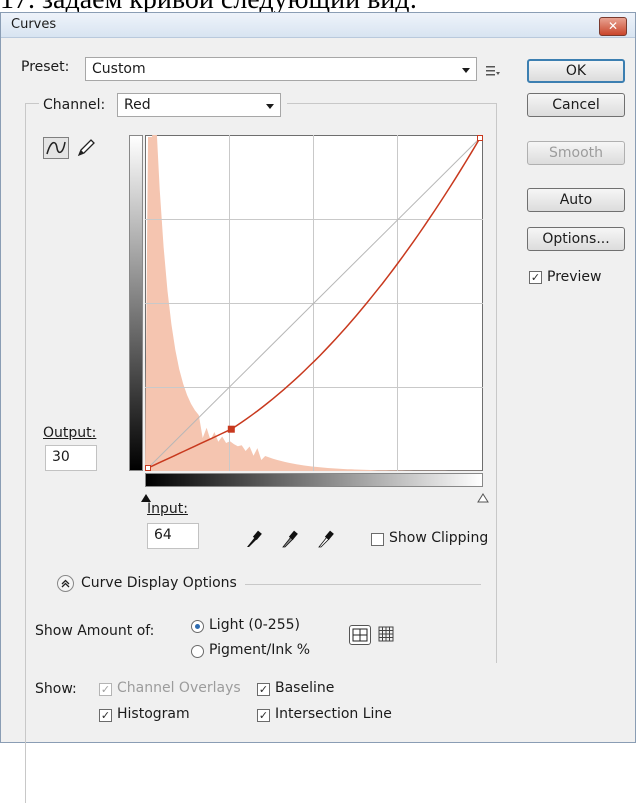 This screenshot has height=803, width=636. What do you see at coordinates (197, 626) in the screenshot?
I see `light-radio` at bounding box center [197, 626].